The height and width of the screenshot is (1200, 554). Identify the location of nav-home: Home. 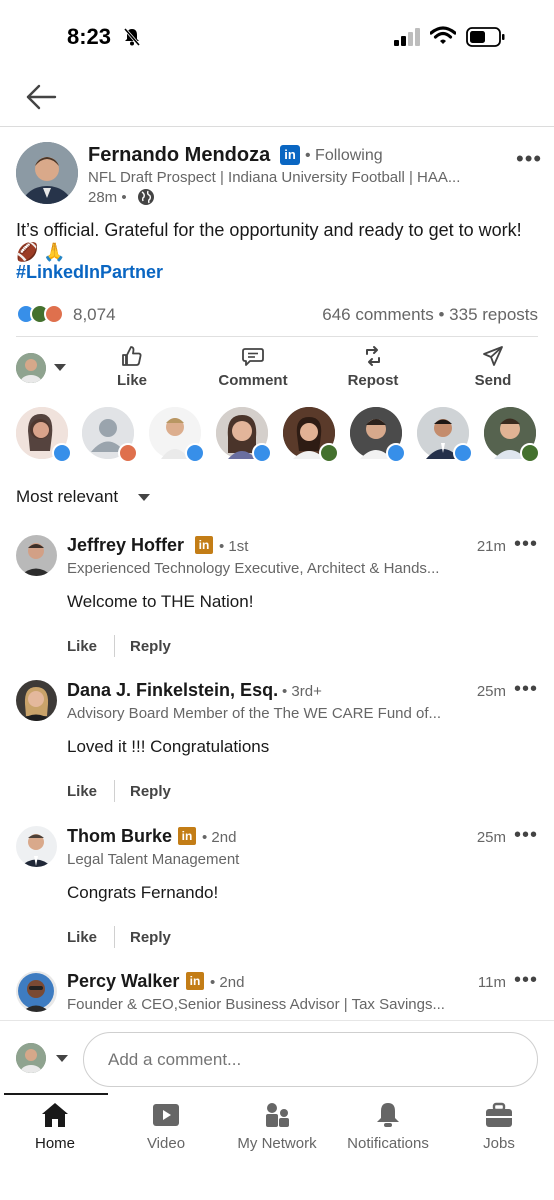
(55, 1126).